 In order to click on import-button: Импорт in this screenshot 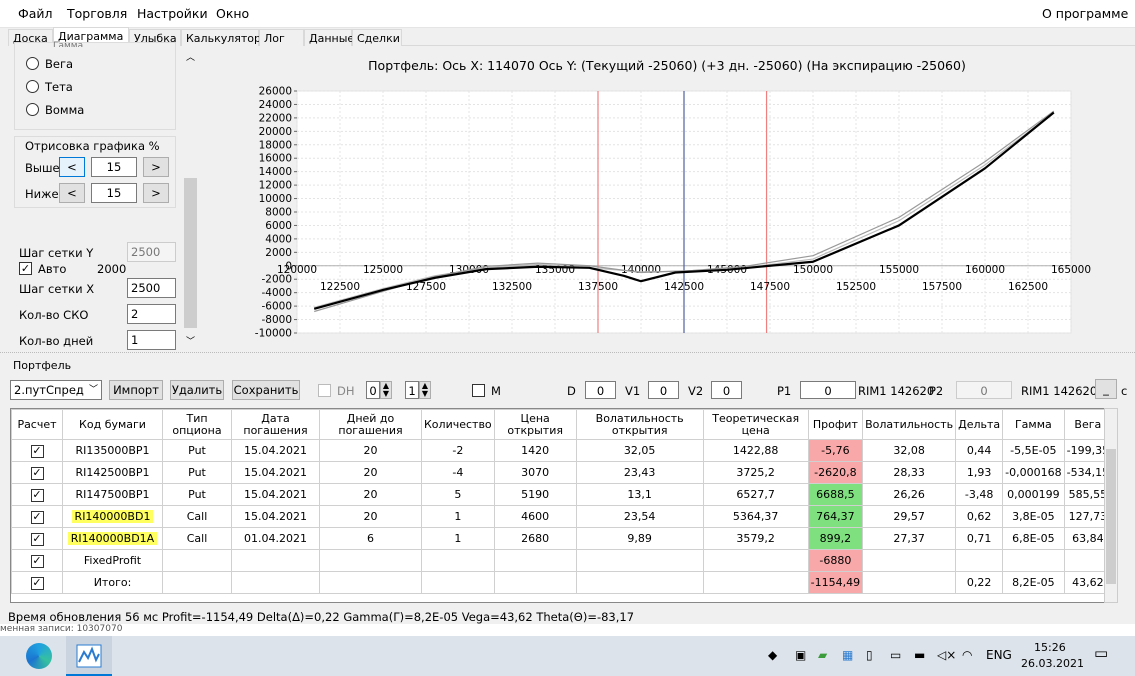, I will do `click(136, 390)`.